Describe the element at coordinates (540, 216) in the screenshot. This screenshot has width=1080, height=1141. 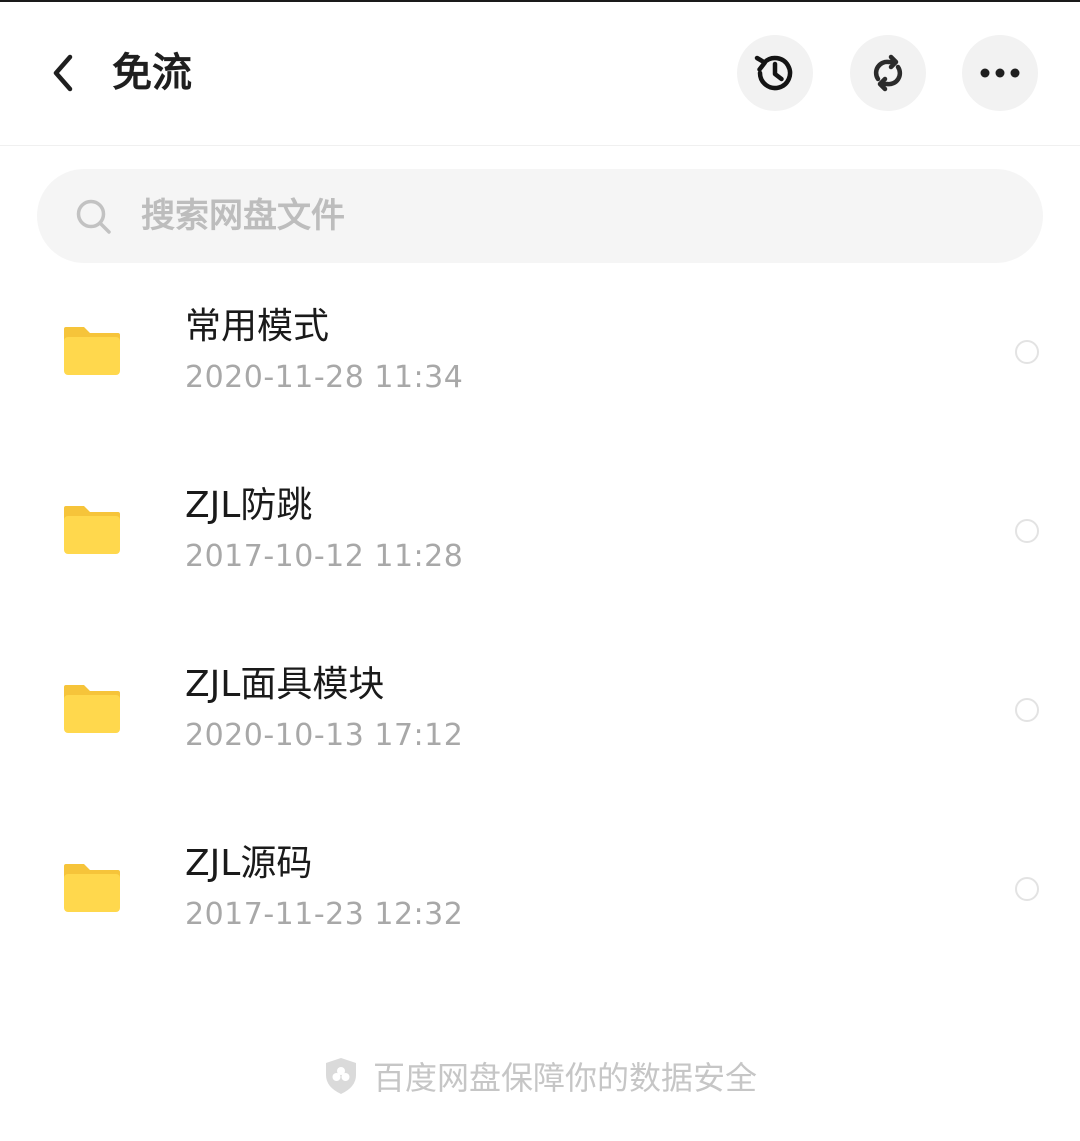
I see `search-input: 搜索网盘文件` at that location.